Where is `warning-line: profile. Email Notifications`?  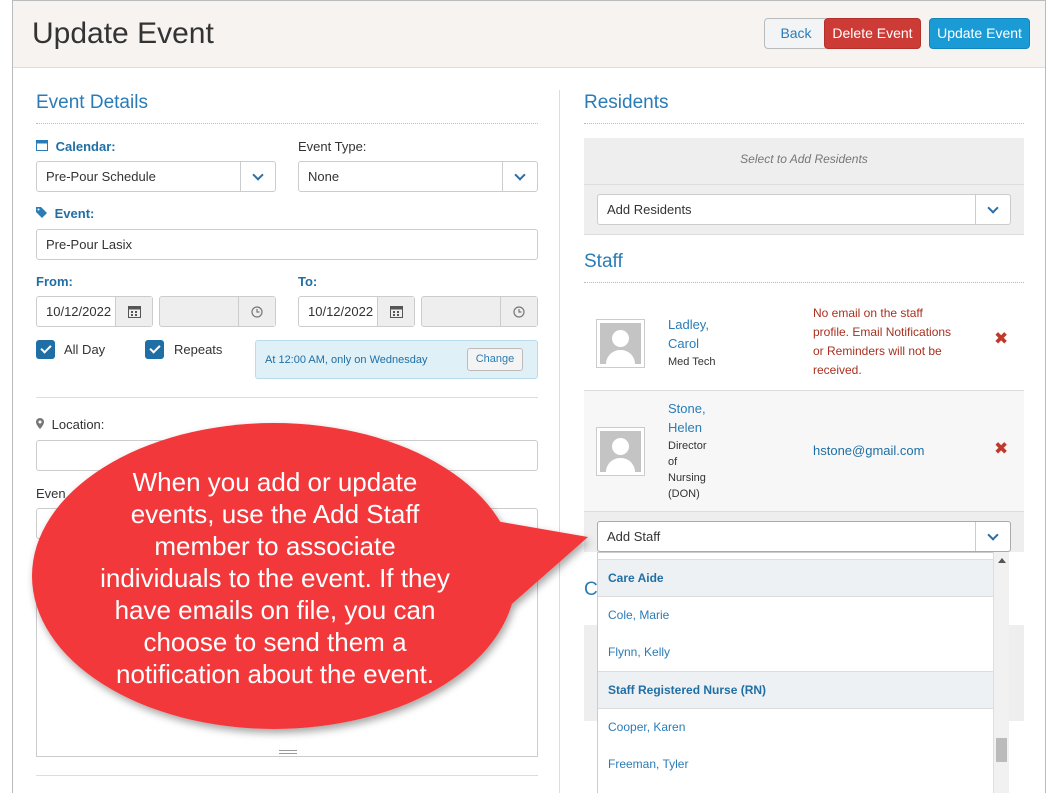
warning-line: profile. Email Notifications is located at coordinates (882, 332).